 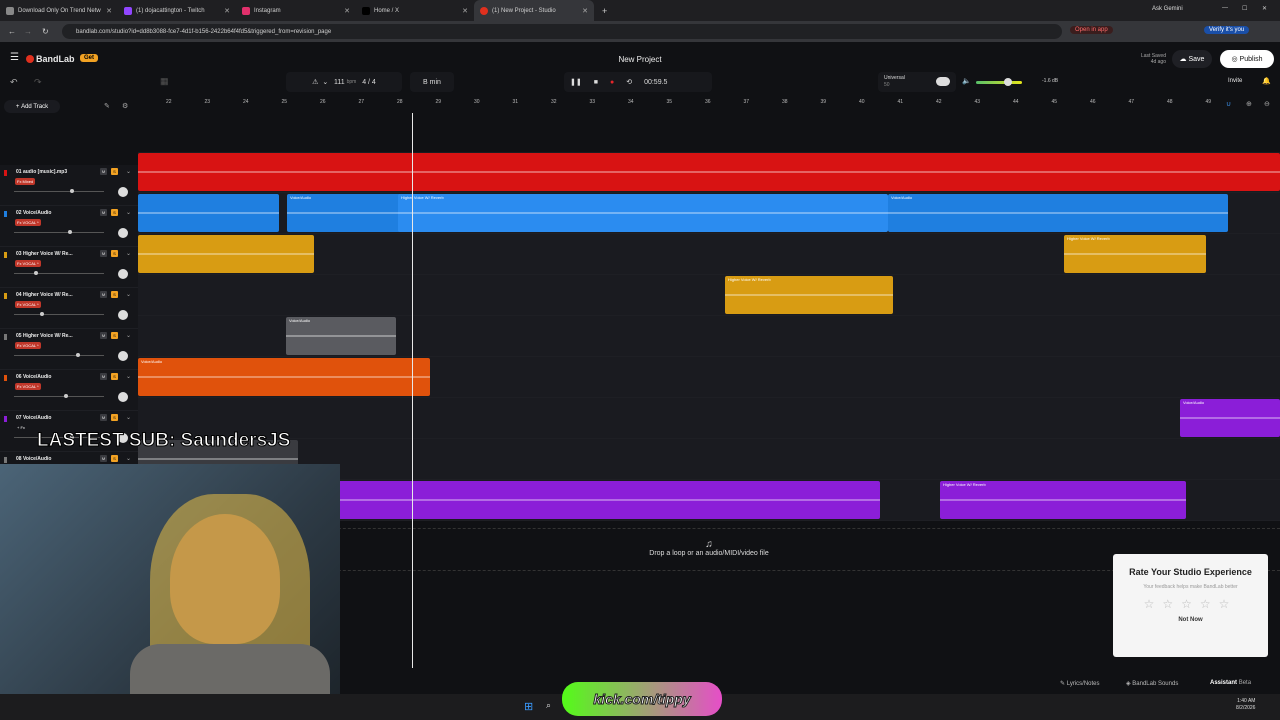 I want to click on track-name: 06 Voice/Audio, so click(x=47, y=377).